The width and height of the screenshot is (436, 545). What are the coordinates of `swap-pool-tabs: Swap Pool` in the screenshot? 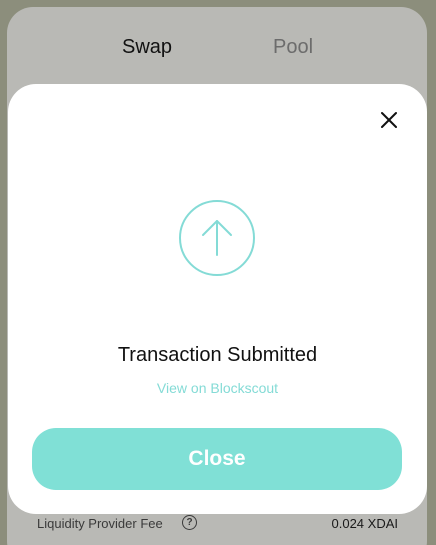 It's located at (218, 48).